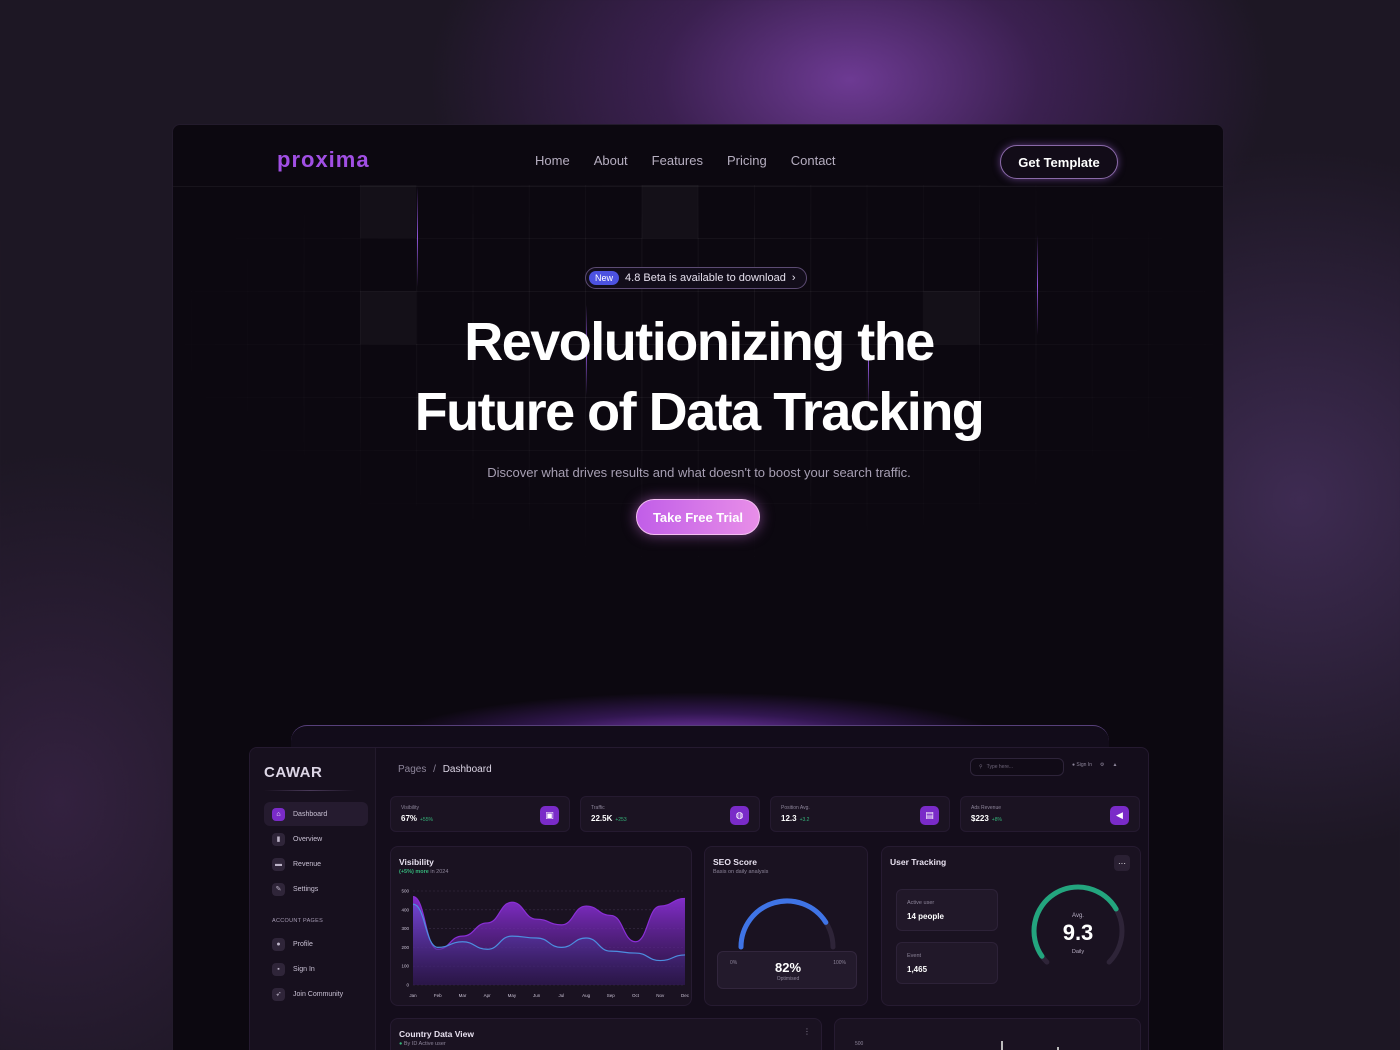 The height and width of the screenshot is (1050, 1400). What do you see at coordinates (537, 995) in the screenshot?
I see `x-tick-label: Jun` at bounding box center [537, 995].